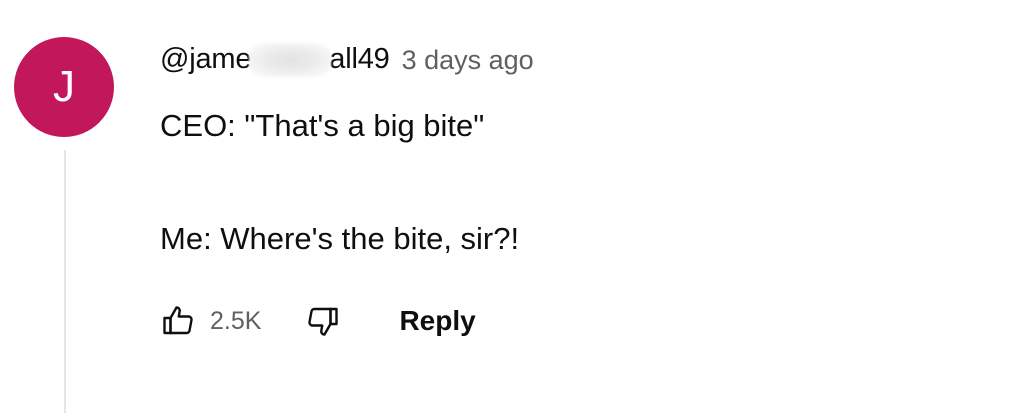  Describe the element at coordinates (322, 125) in the screenshot. I see `comment-text-line-1: CEO: "That's a big bite"` at that location.